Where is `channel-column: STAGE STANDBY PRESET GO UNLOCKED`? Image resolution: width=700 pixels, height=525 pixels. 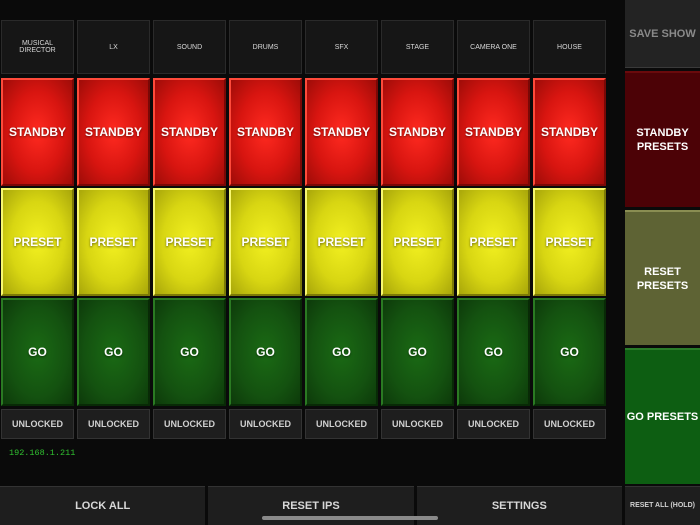
channel-column: STAGE STANDBY PRESET GO UNLOCKED is located at coordinates (418, 229).